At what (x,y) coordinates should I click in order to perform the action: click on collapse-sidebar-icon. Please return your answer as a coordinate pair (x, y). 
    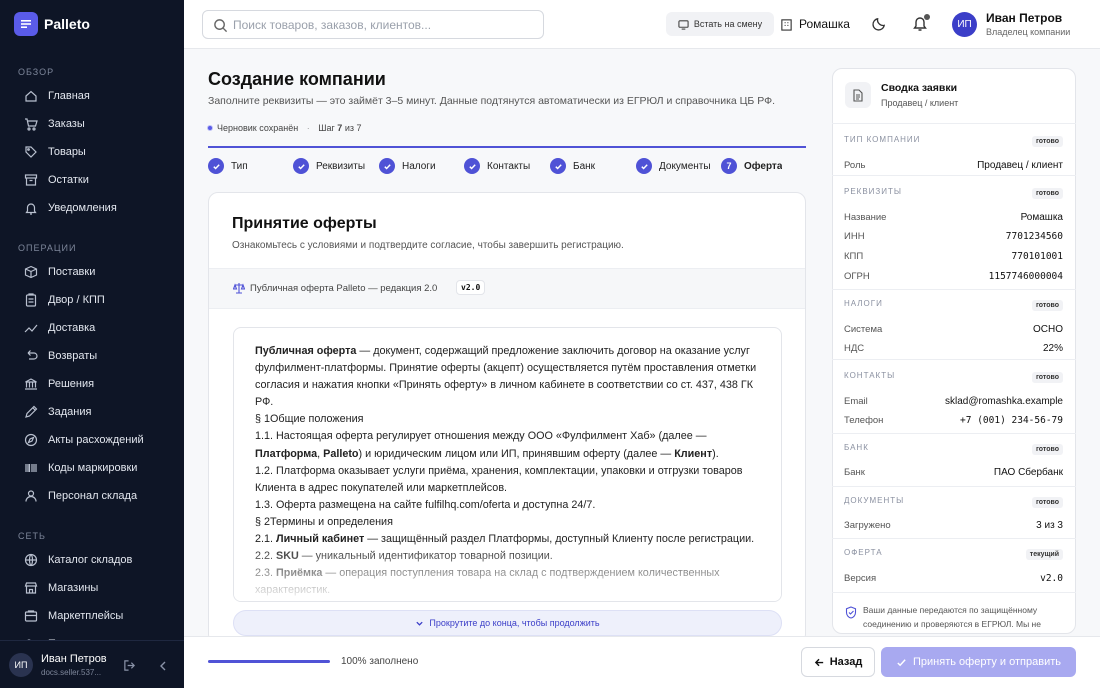
    Looking at the image, I should click on (163, 668).